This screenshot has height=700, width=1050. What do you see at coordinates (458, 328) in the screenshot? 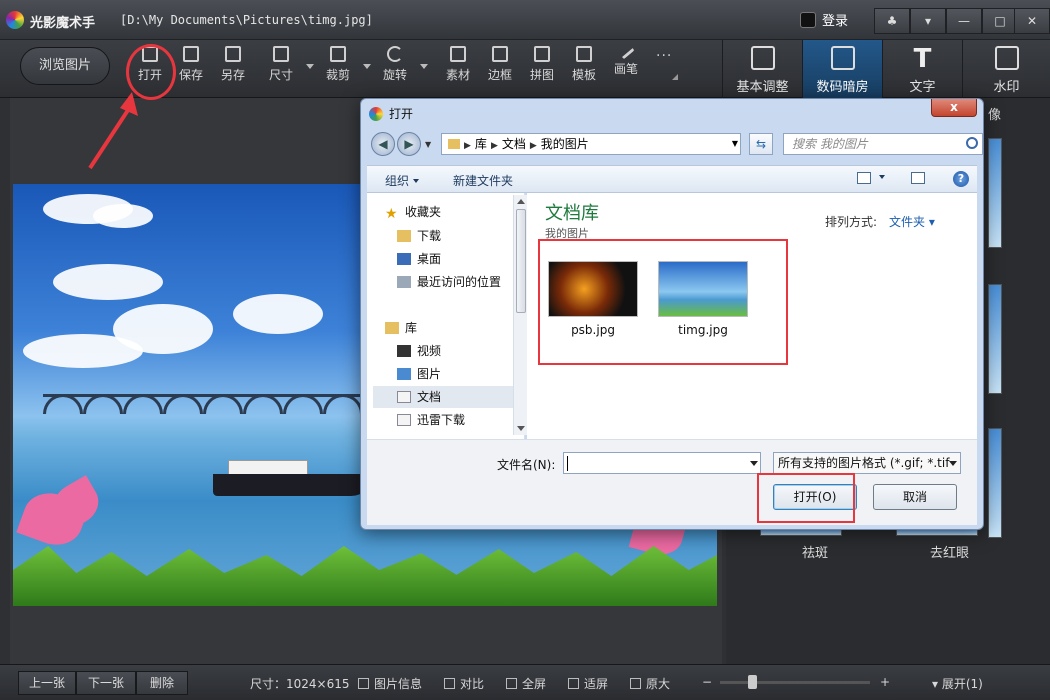
I see `nav-libraries: 库` at bounding box center [458, 328].